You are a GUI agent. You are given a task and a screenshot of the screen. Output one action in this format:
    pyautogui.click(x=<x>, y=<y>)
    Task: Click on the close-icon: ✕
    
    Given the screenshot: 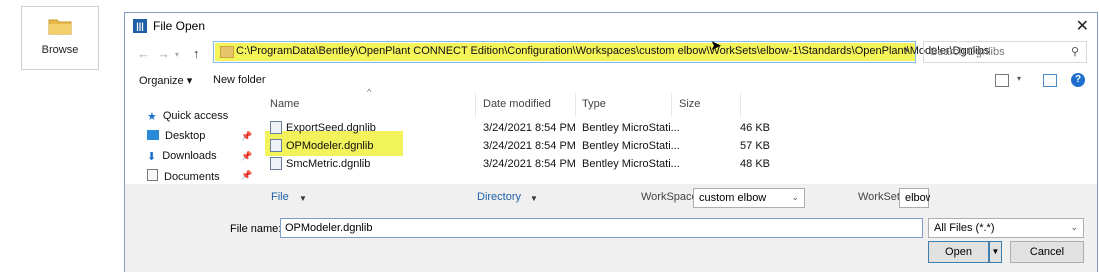 What is the action you would take?
    pyautogui.click(x=1082, y=26)
    